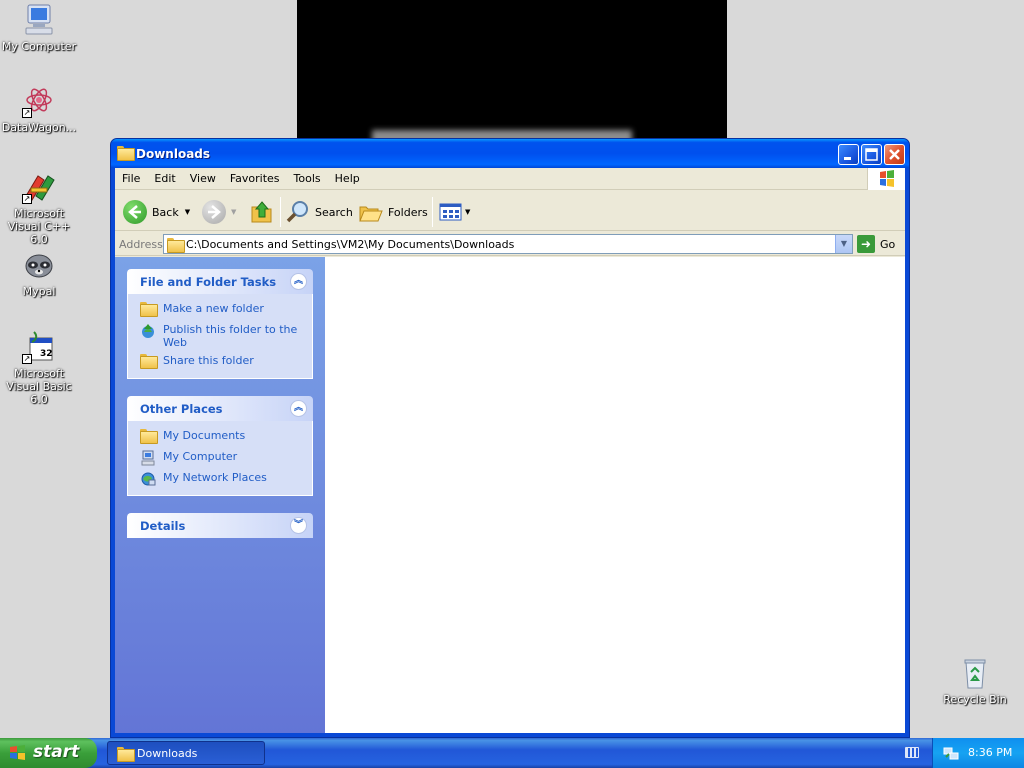 This screenshot has height=768, width=1024. What do you see at coordinates (167, 753) in the screenshot?
I see `taskbar-button-label: Downloads` at bounding box center [167, 753].